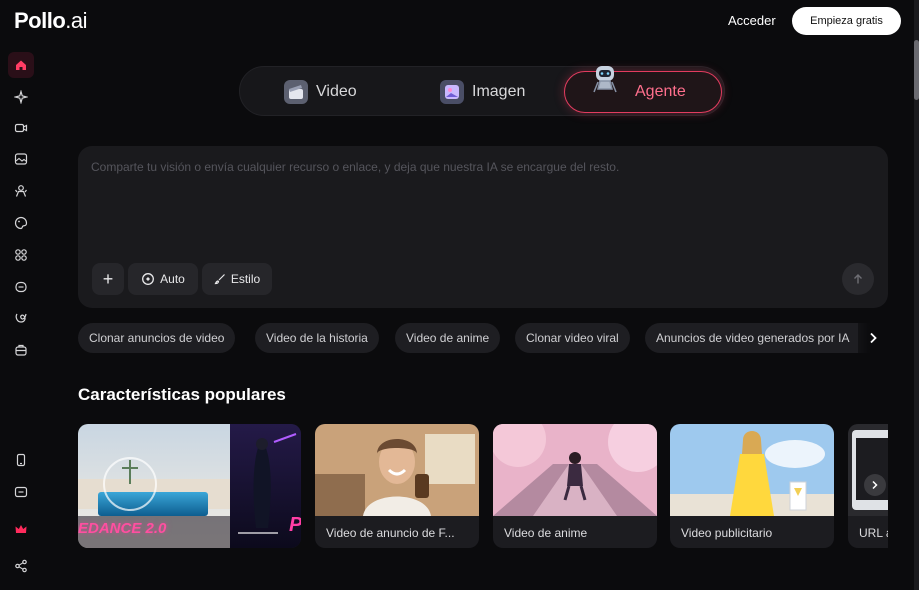 The height and width of the screenshot is (590, 919). I want to click on package-icon, so click(21, 350).